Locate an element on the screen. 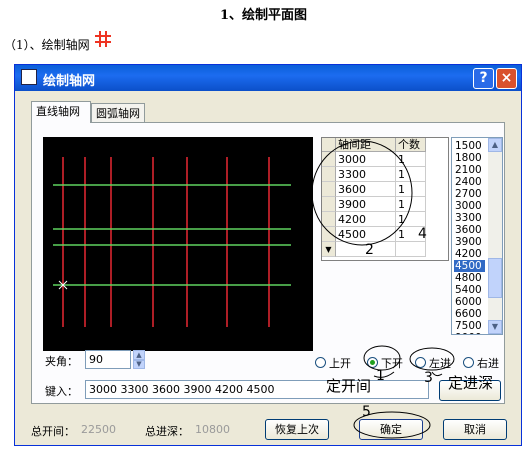 Image resolution: width=527 pixels, height=451 pixels. annotation-ellipse-table is located at coordinates (362, 193).